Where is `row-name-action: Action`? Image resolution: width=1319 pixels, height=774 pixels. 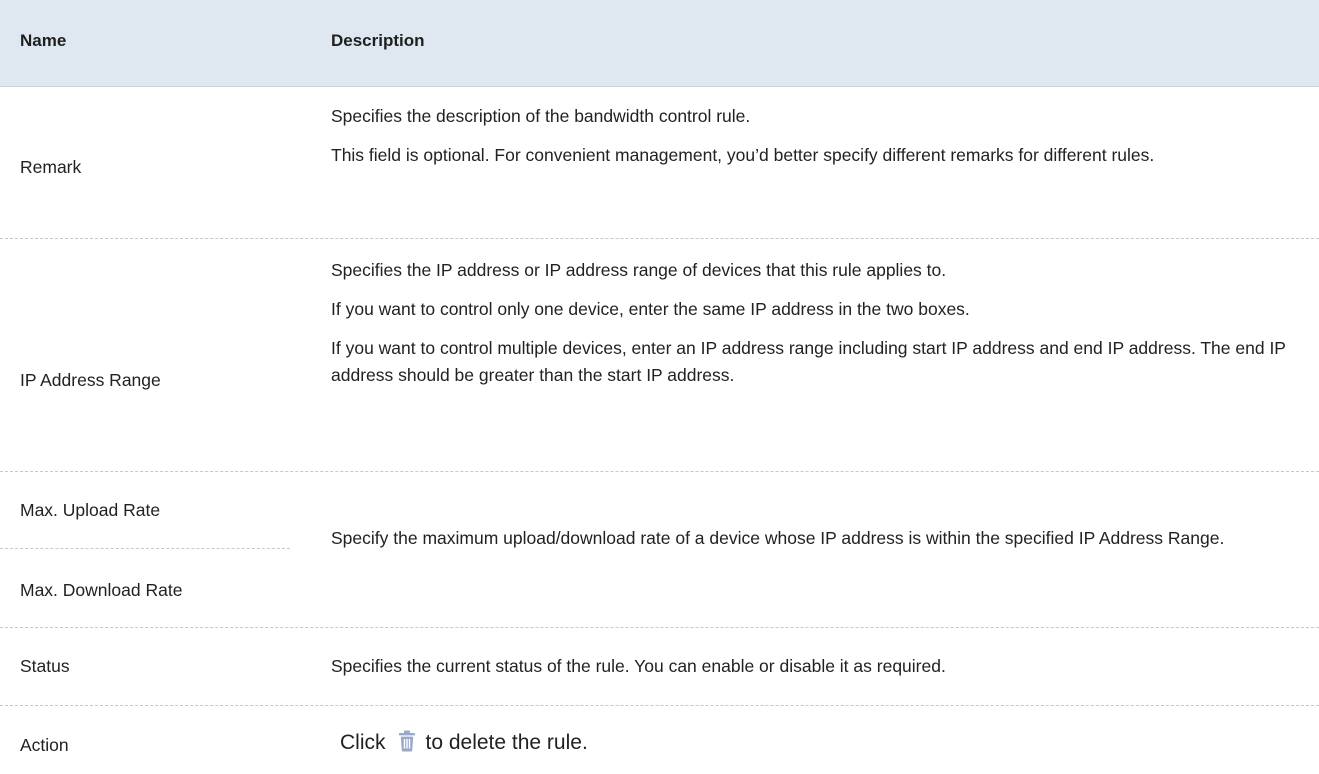
row-name-action: Action is located at coordinates (44, 745).